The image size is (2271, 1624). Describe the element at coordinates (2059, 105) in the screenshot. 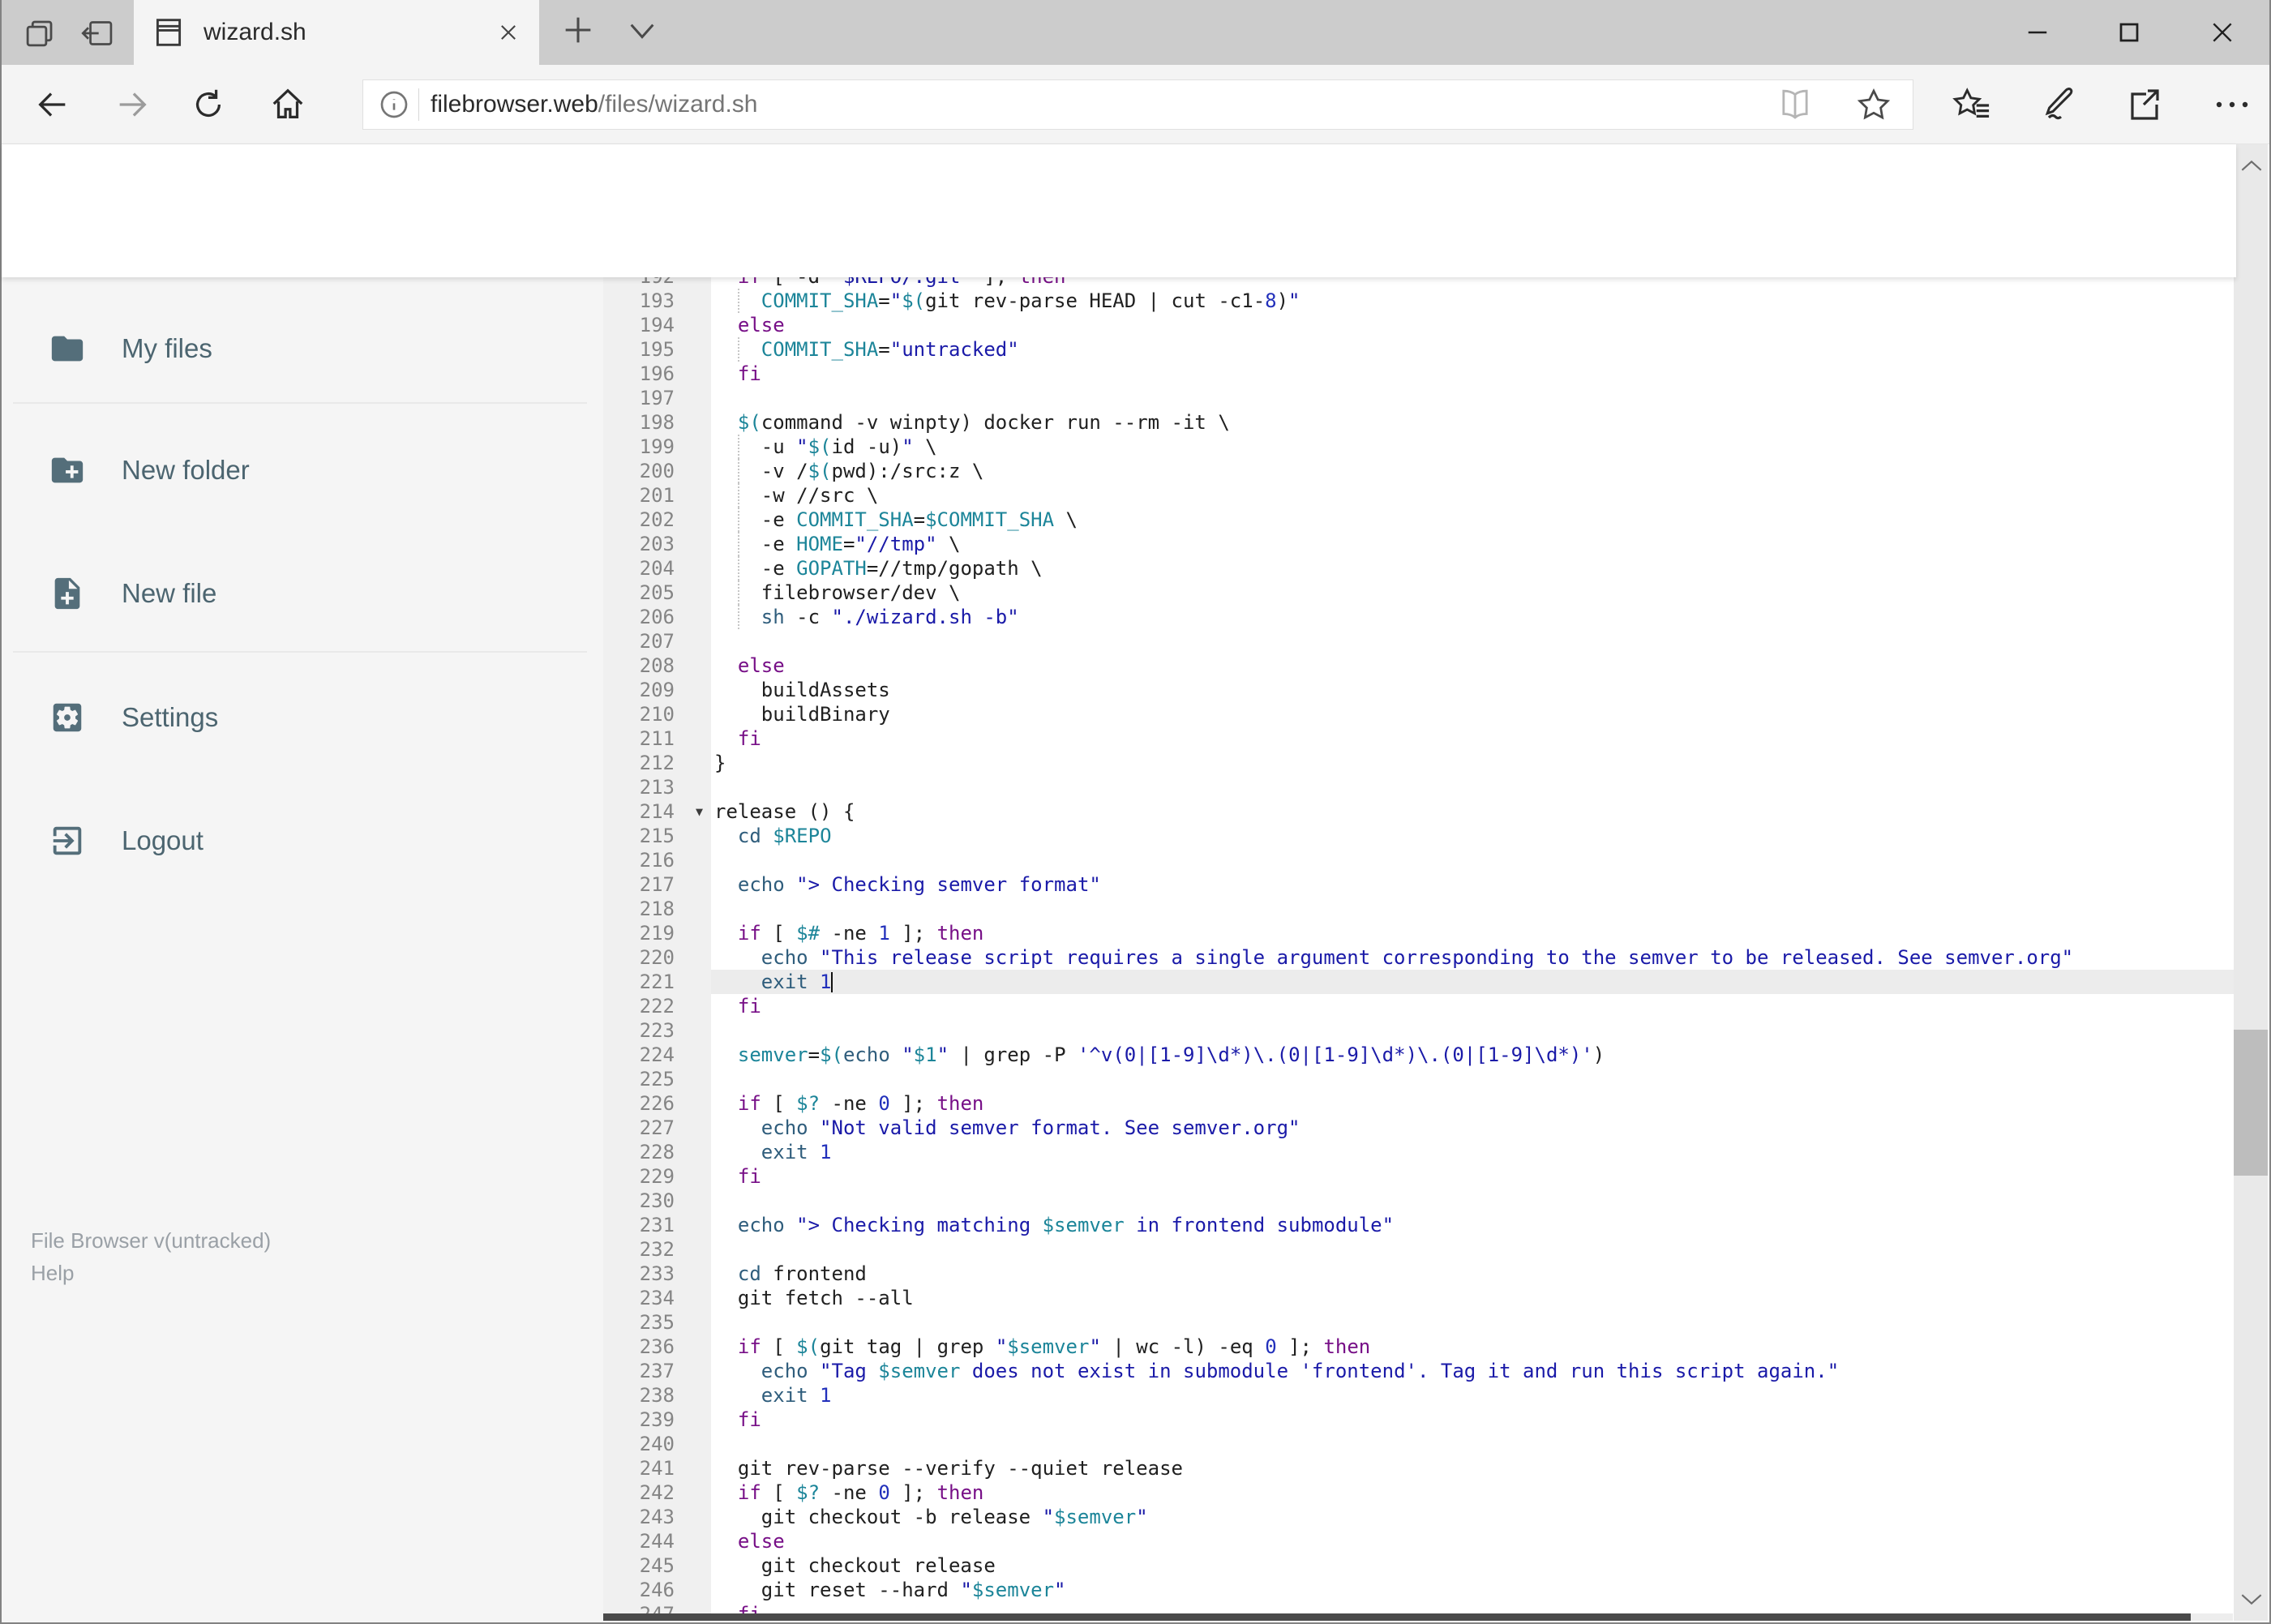

I see `annotate-pen-icon` at that location.